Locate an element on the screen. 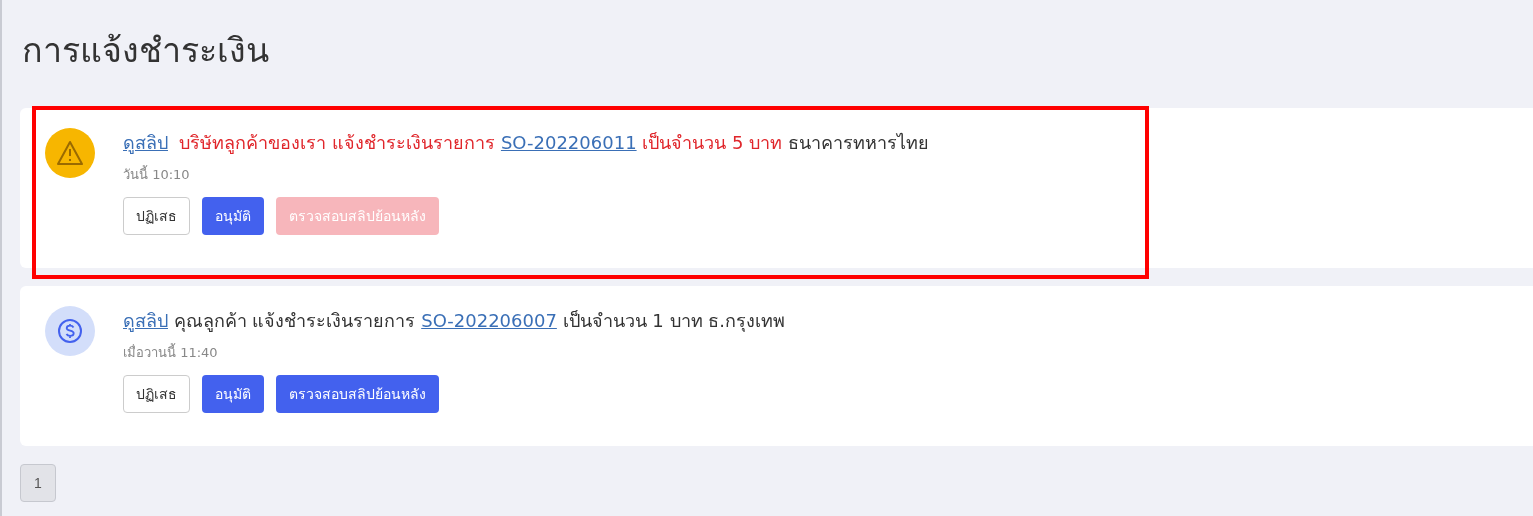 The height and width of the screenshot is (516, 1533). notification-message: ดูสลิป คุณลูกค้า แจ้งชำระเงินรายการ SO-202206007 เป็นจำนวน 1 บาท ธ.กรุงเทพ is located at coordinates (454, 321).